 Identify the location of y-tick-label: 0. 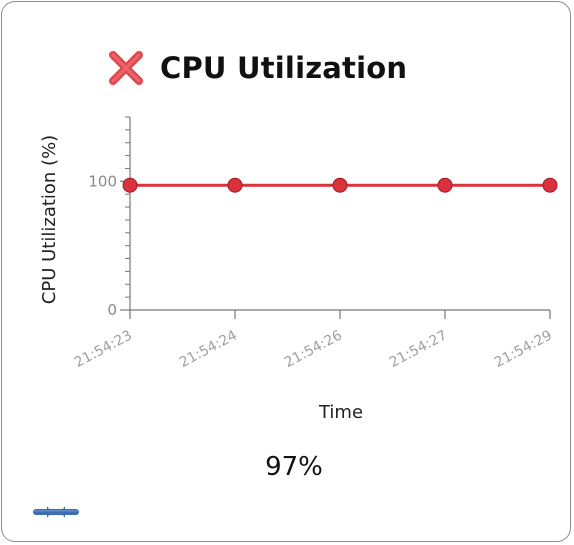
(112, 310).